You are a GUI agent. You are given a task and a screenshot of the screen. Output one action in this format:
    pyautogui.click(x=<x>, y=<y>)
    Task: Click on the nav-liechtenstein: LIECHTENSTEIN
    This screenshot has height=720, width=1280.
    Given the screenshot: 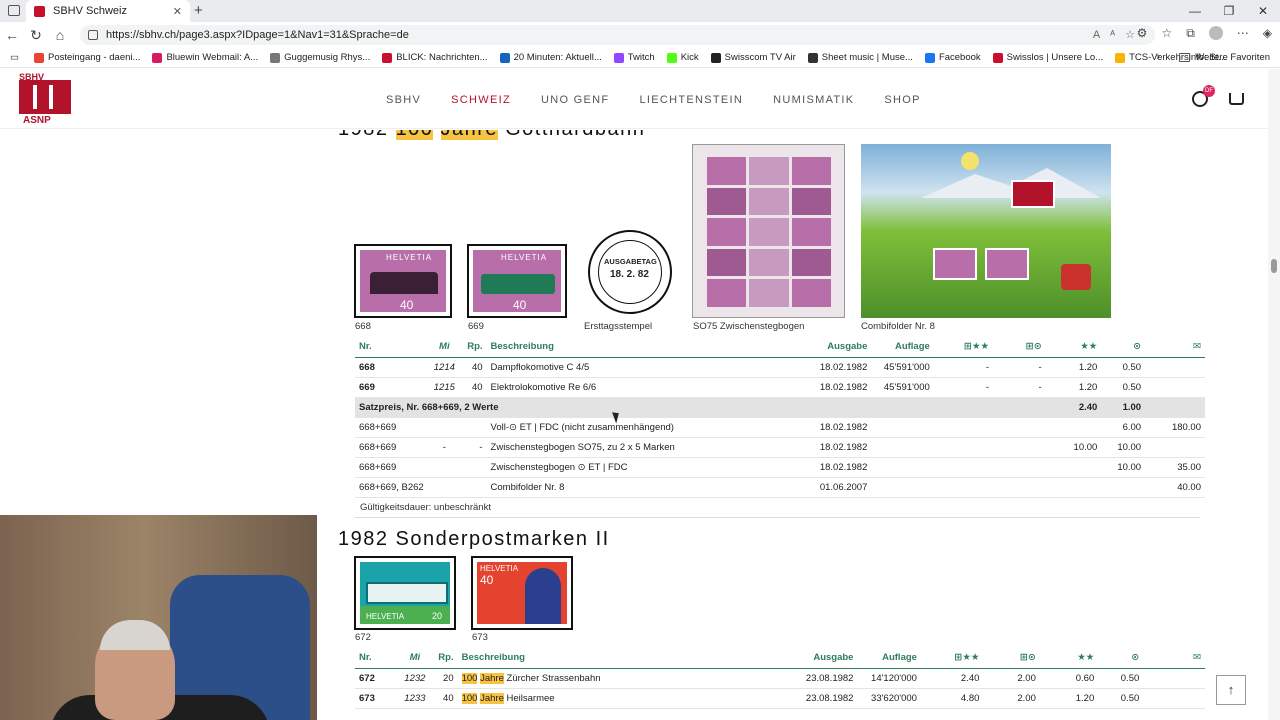 What is the action you would take?
    pyautogui.click(x=691, y=100)
    